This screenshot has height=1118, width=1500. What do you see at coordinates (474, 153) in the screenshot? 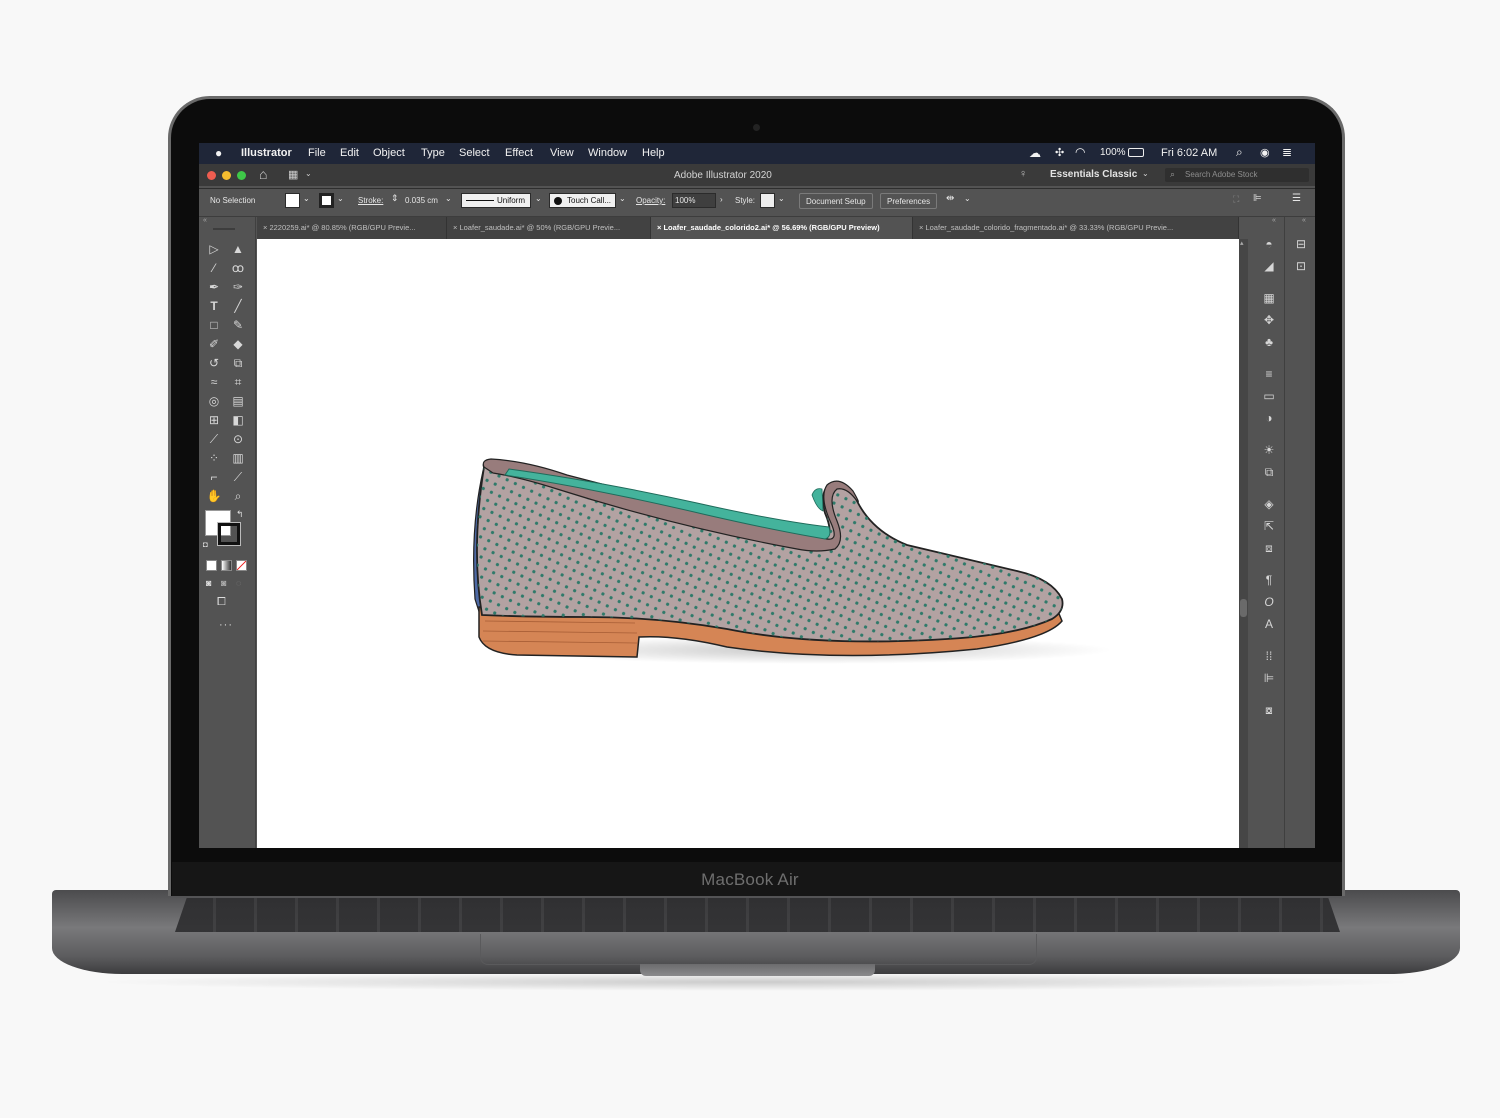
I see `menu-select: Select` at bounding box center [474, 153].